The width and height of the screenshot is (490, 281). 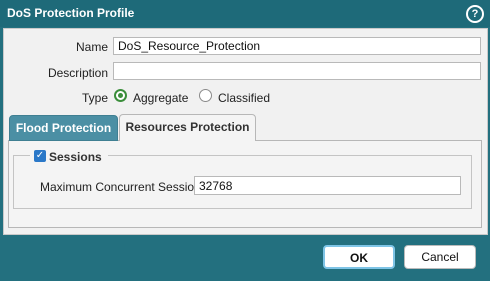 What do you see at coordinates (71, 13) in the screenshot?
I see `dialog-title: DoS Protection Profile` at bounding box center [71, 13].